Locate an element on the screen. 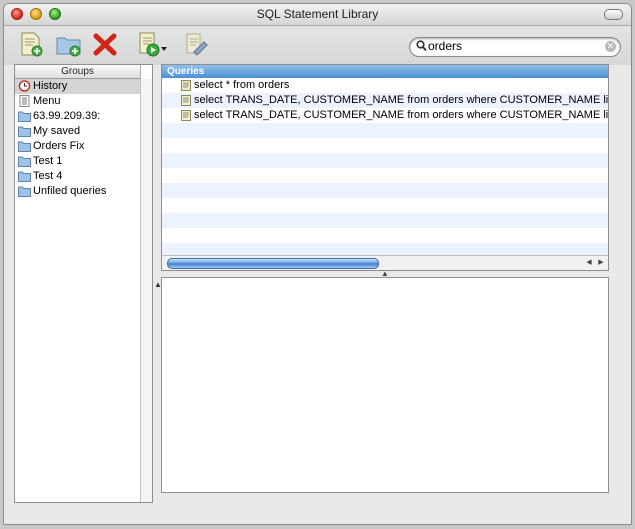 This screenshot has height=529, width=635. queries-horizontal-scrollbar: ◀ ▶ is located at coordinates (385, 262).